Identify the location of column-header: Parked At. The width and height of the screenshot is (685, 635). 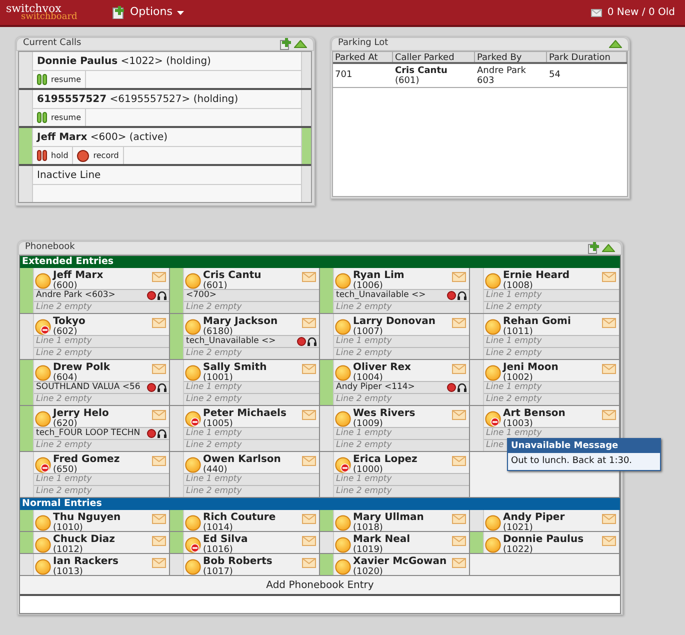
(363, 57).